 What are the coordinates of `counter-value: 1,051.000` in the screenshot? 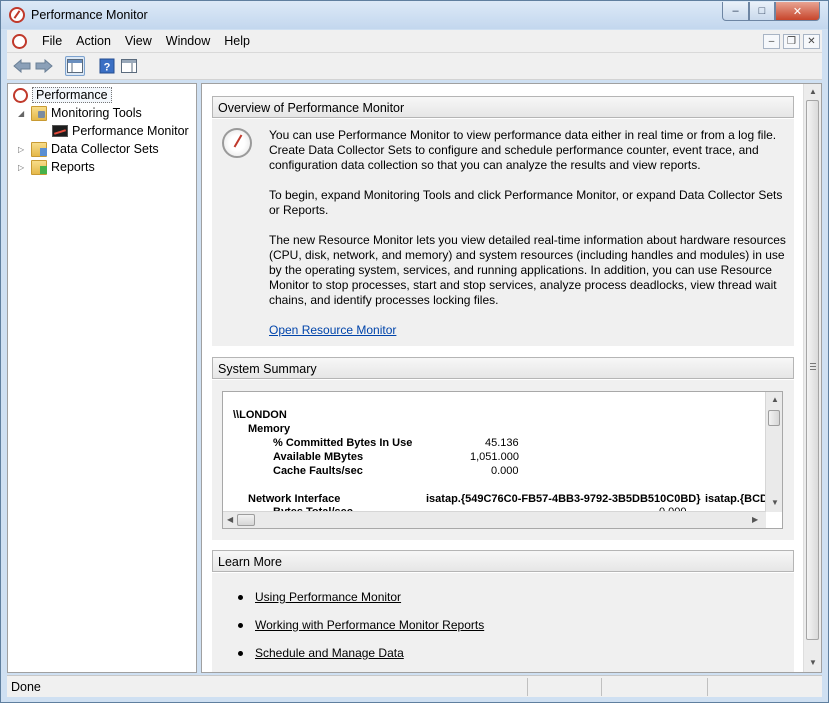 It's located at (494, 457).